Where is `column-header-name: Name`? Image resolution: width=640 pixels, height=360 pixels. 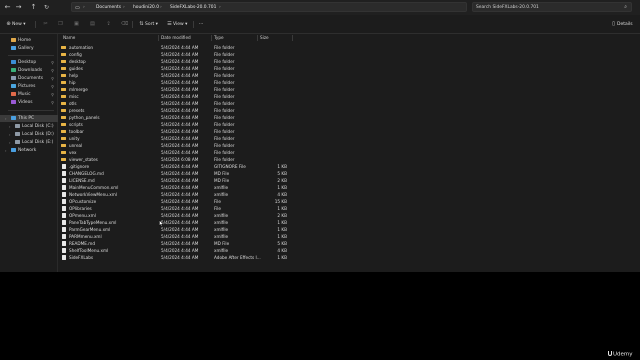 column-header-name: Name is located at coordinates (69, 37).